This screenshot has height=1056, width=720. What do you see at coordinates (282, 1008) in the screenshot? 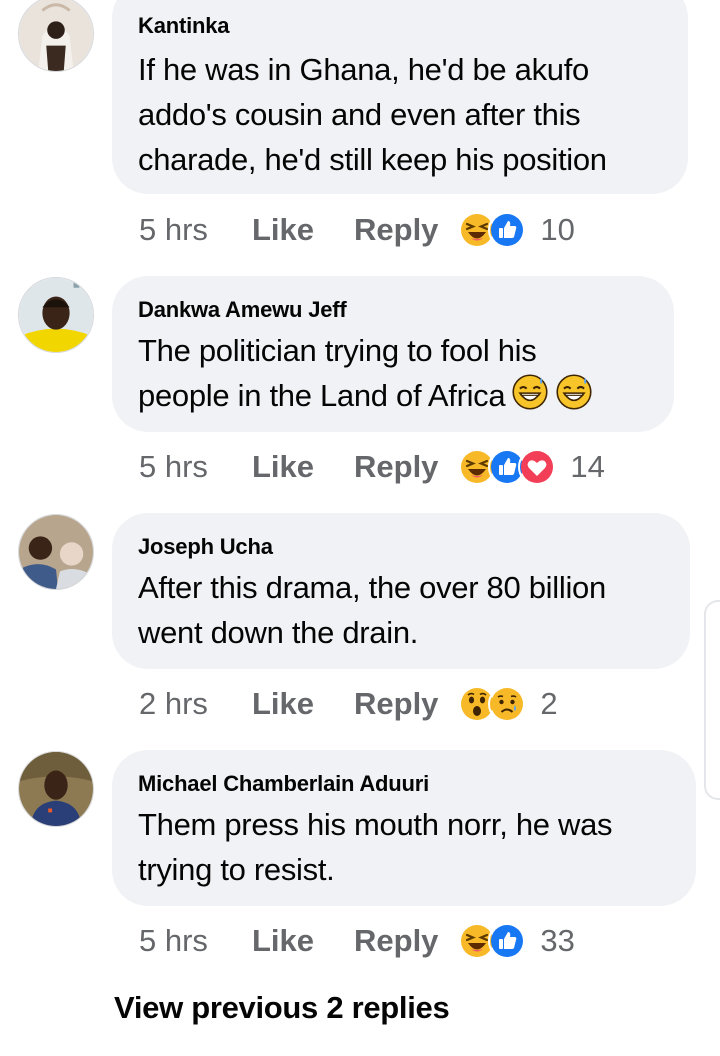
I see `view-previous-replies-link: View previous 2 replies` at bounding box center [282, 1008].